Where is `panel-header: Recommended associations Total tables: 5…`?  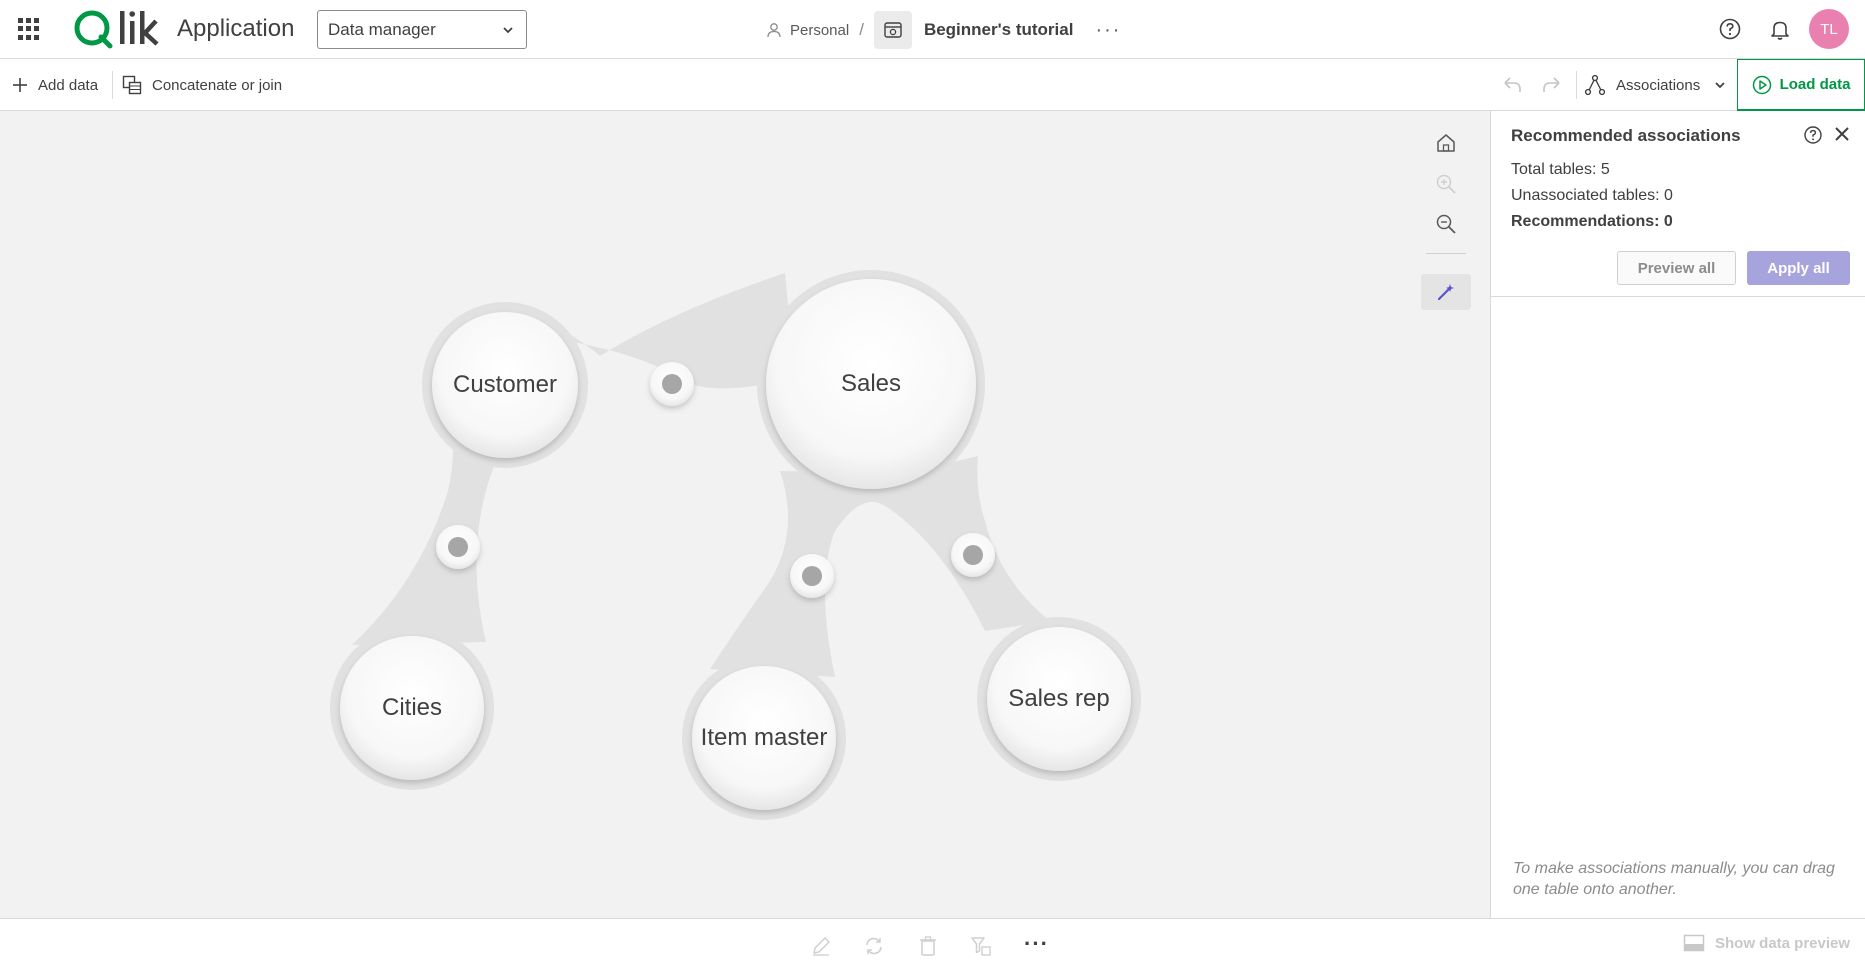
panel-header: Recommended associations Total tables: 5… is located at coordinates (1678, 204).